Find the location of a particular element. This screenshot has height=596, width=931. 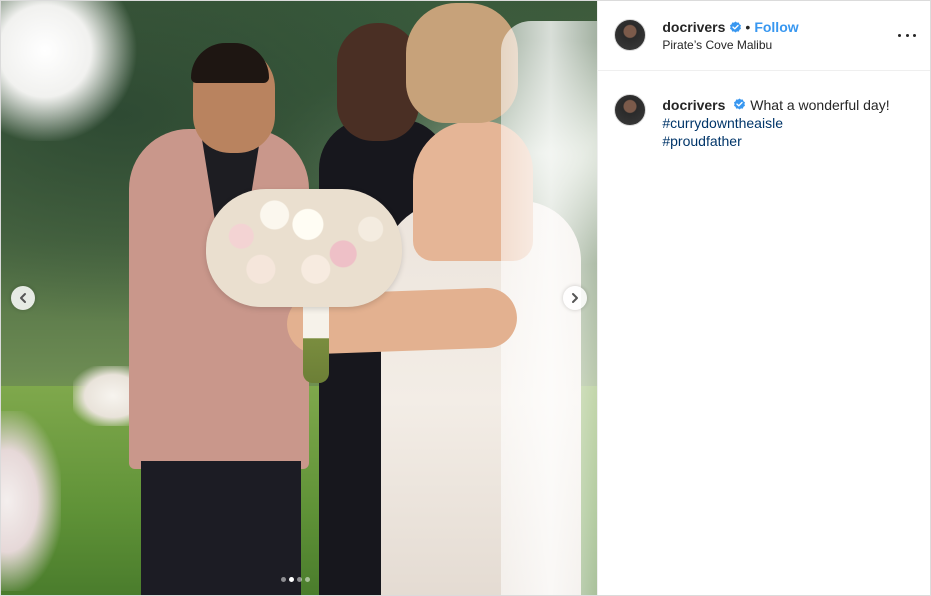

header-account-line: docrivers • Follow is located at coordinates (730, 27).